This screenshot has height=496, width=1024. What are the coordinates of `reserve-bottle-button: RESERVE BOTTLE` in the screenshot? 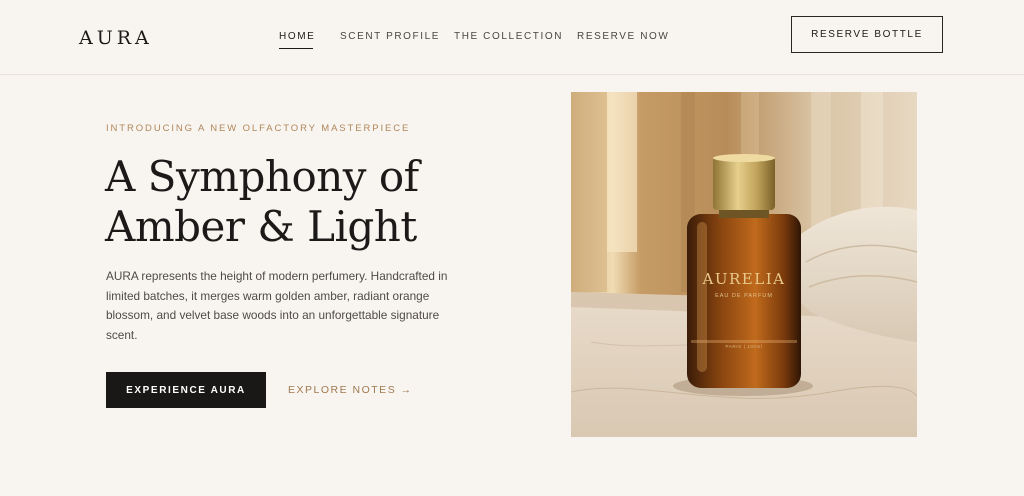 It's located at (867, 34).